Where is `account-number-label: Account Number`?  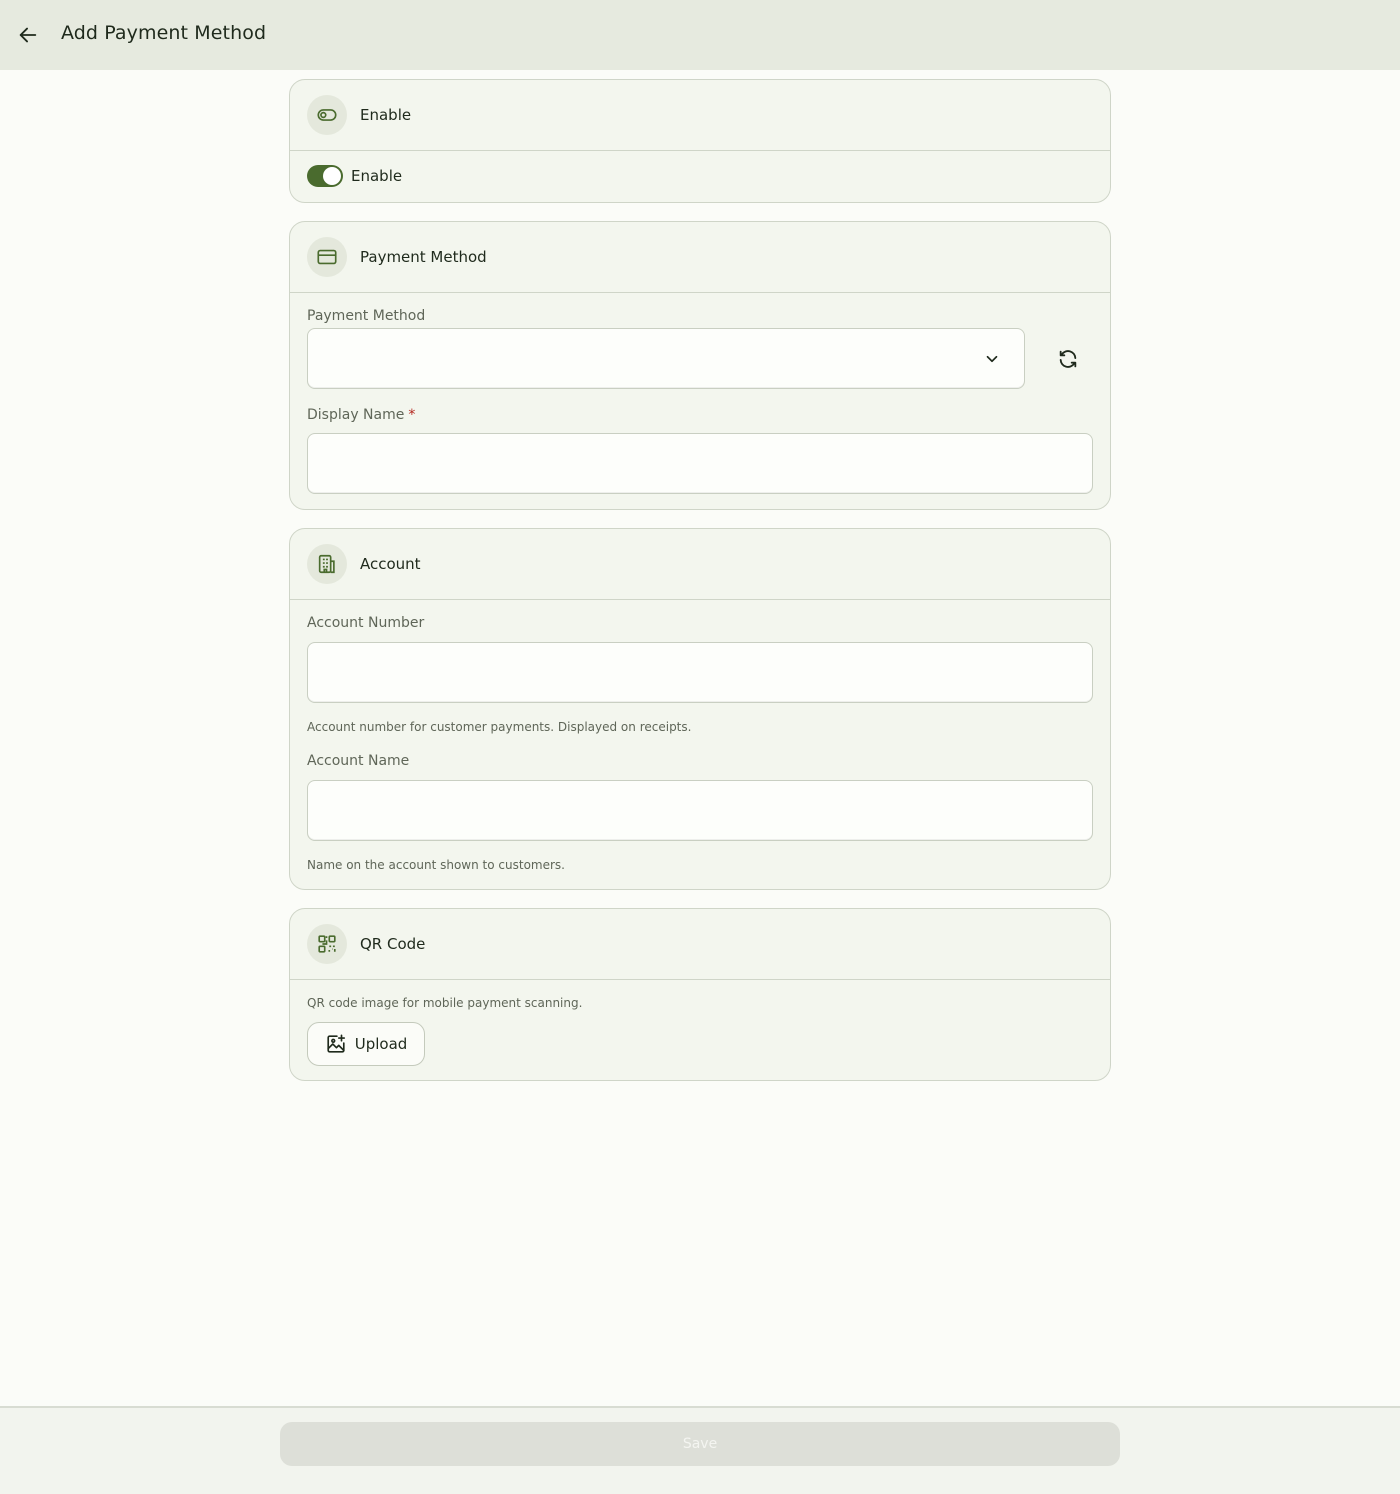
account-number-label: Account Number is located at coordinates (366, 623).